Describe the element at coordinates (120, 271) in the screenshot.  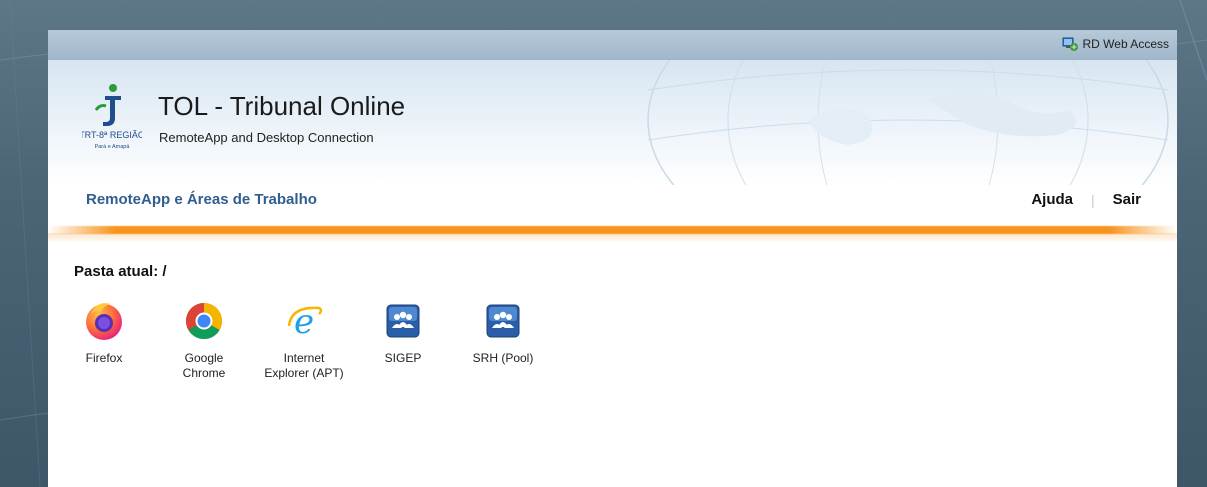
I see `current-folder-label: Pasta atual: /` at that location.